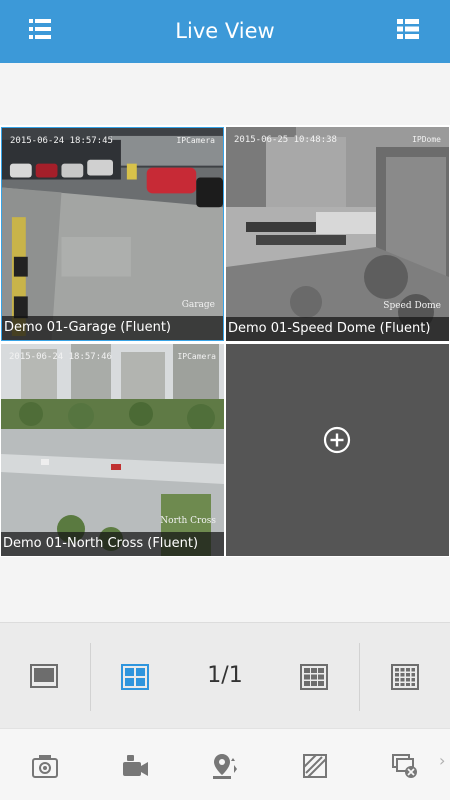  What do you see at coordinates (61, 141) in the screenshot?
I see `osd-timestamp: 2015-06-24 18:57:45` at bounding box center [61, 141].